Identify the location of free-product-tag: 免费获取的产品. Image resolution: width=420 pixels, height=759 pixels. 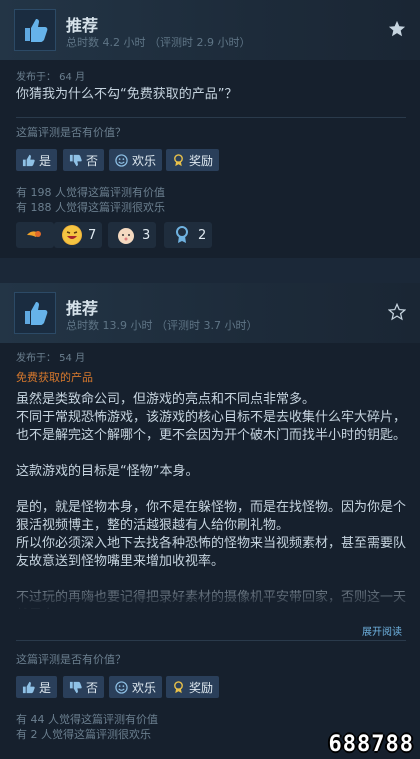
(54, 377).